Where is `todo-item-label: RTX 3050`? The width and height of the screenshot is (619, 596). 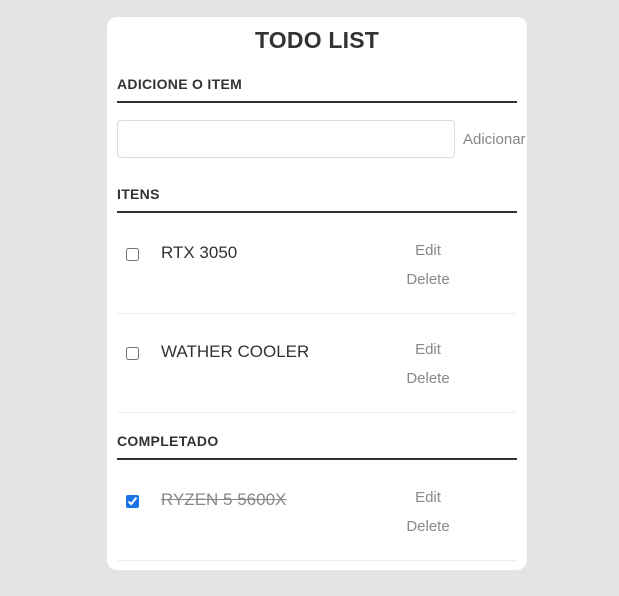
todo-item-label: RTX 3050 is located at coordinates (199, 252).